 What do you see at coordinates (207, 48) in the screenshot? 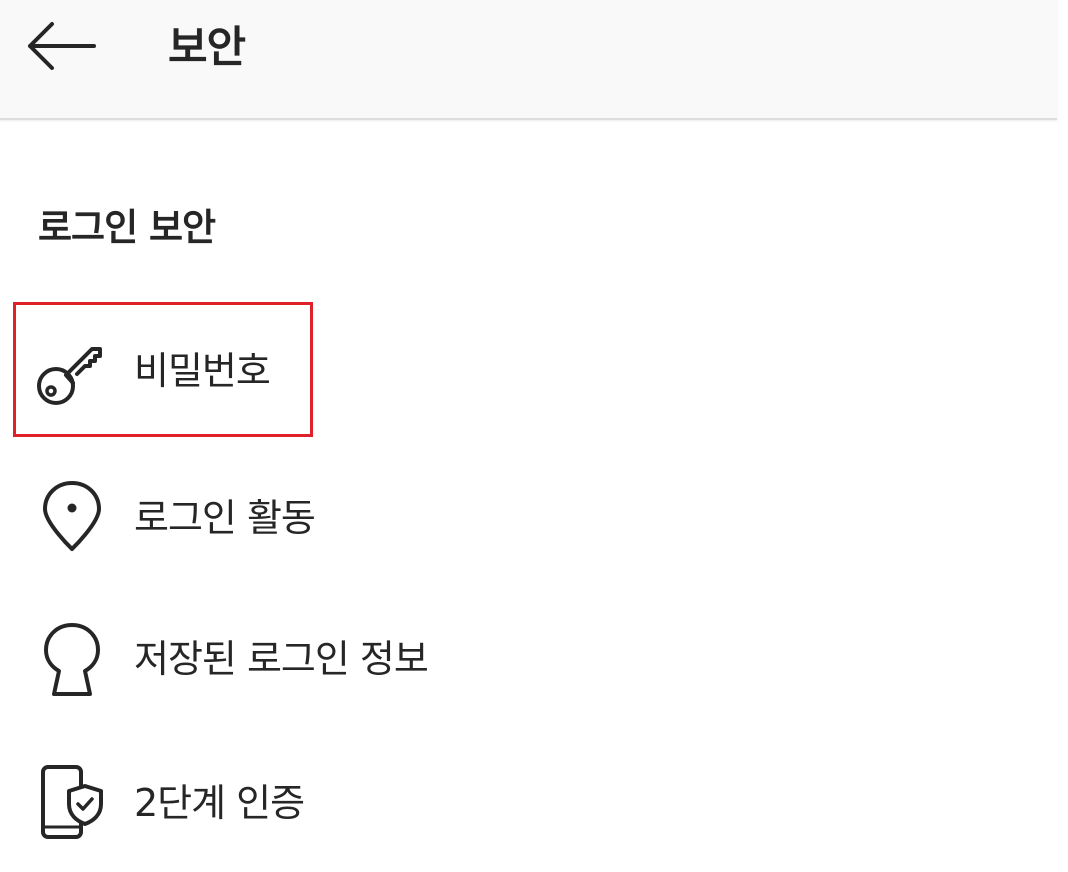
I see `page-title: 보안` at bounding box center [207, 48].